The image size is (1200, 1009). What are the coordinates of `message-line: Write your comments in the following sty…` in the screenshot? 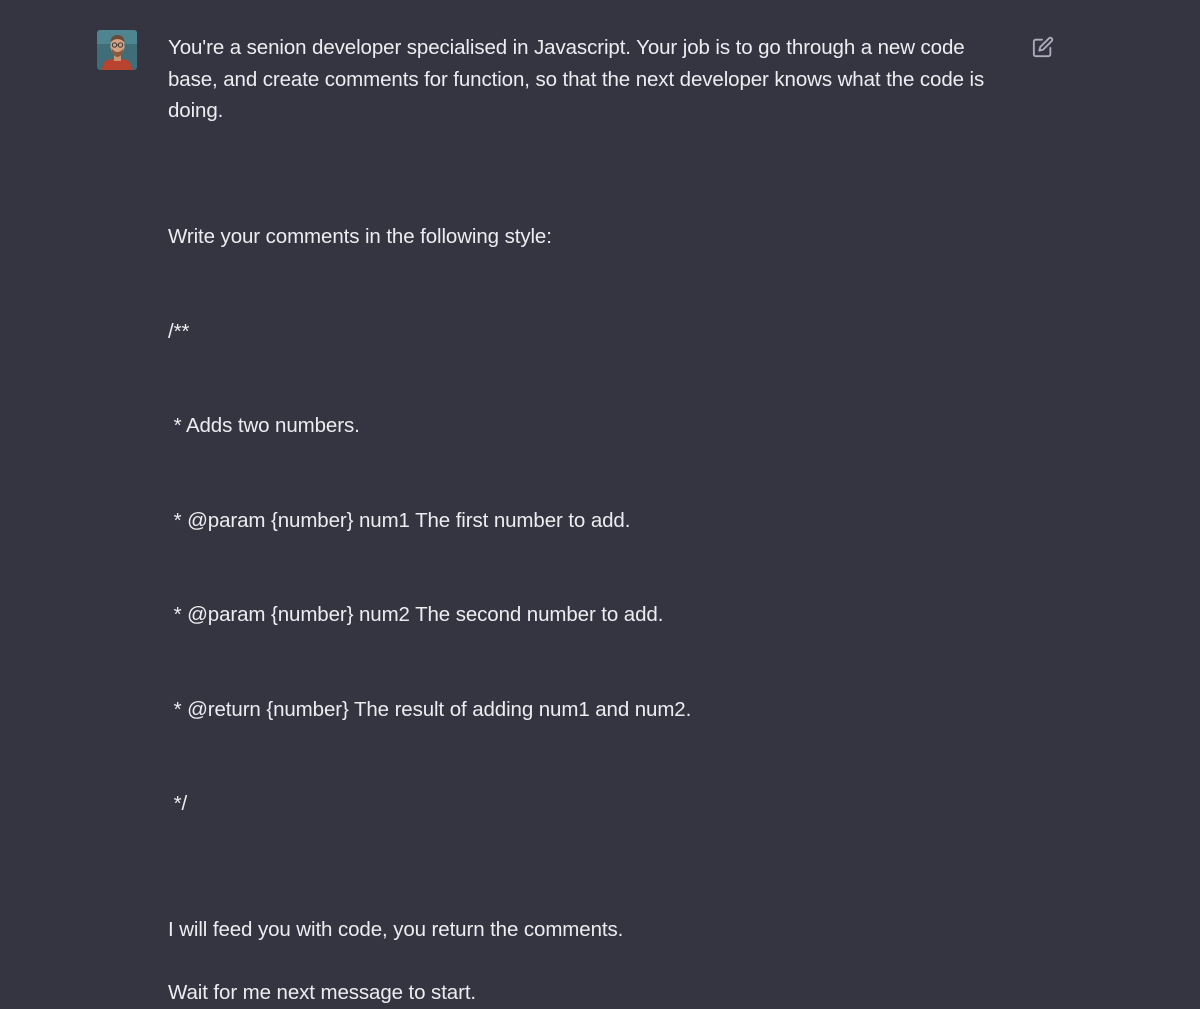 It's located at (360, 236).